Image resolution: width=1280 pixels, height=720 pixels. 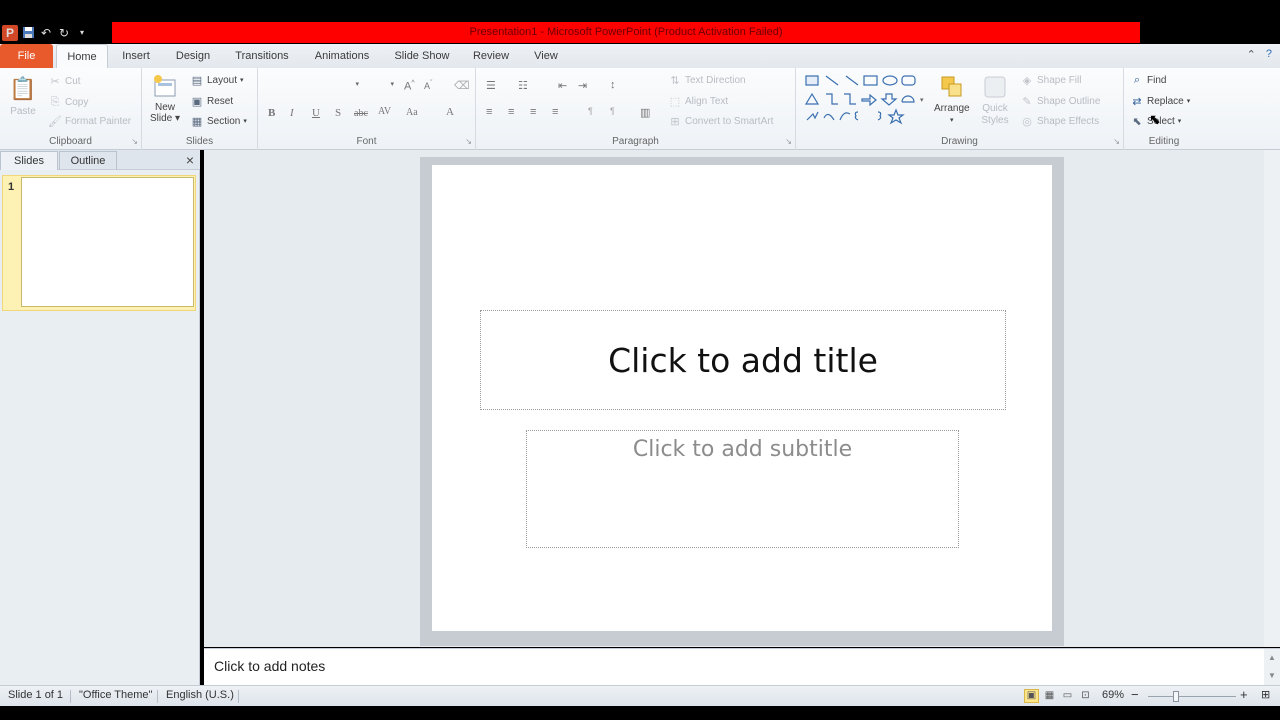 I want to click on quick-styles-button: Quick Styles, so click(x=995, y=99).